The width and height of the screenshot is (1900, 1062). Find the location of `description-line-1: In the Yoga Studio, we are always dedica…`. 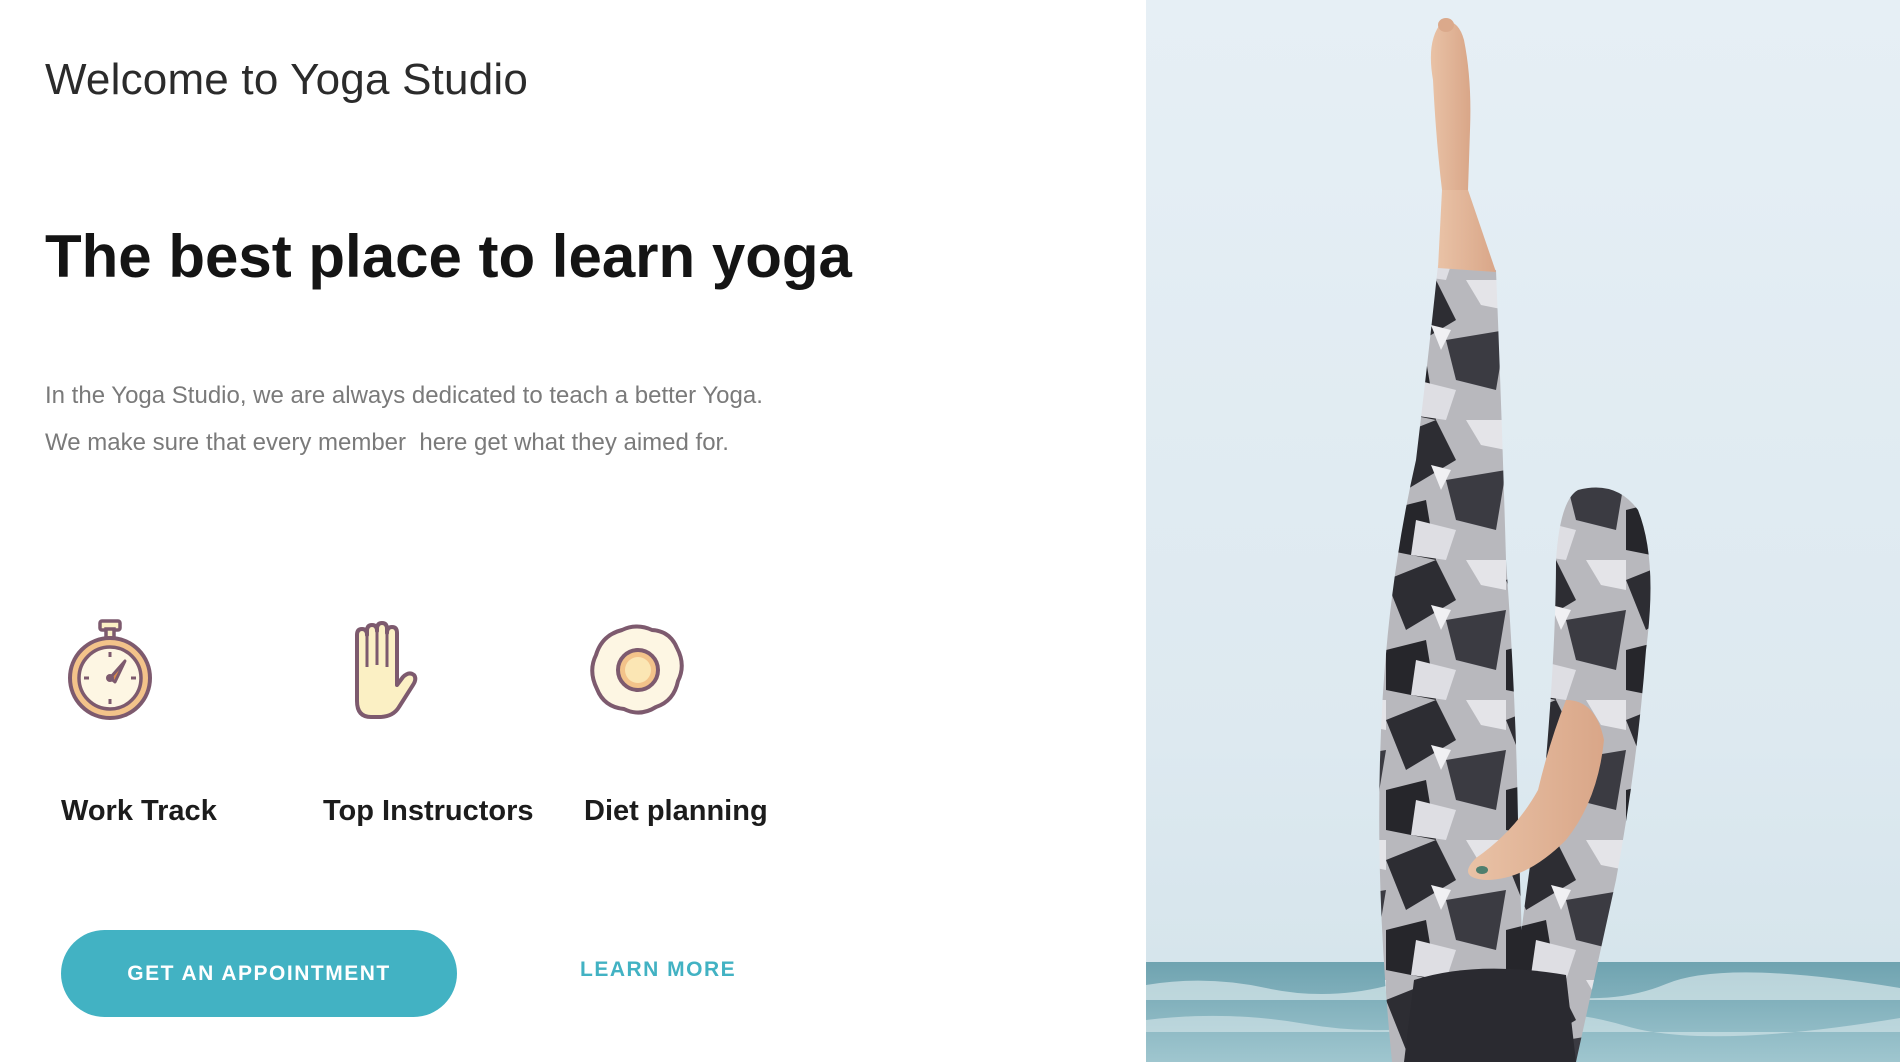

description-line-1: In the Yoga Studio, we are always dedica… is located at coordinates (404, 395).